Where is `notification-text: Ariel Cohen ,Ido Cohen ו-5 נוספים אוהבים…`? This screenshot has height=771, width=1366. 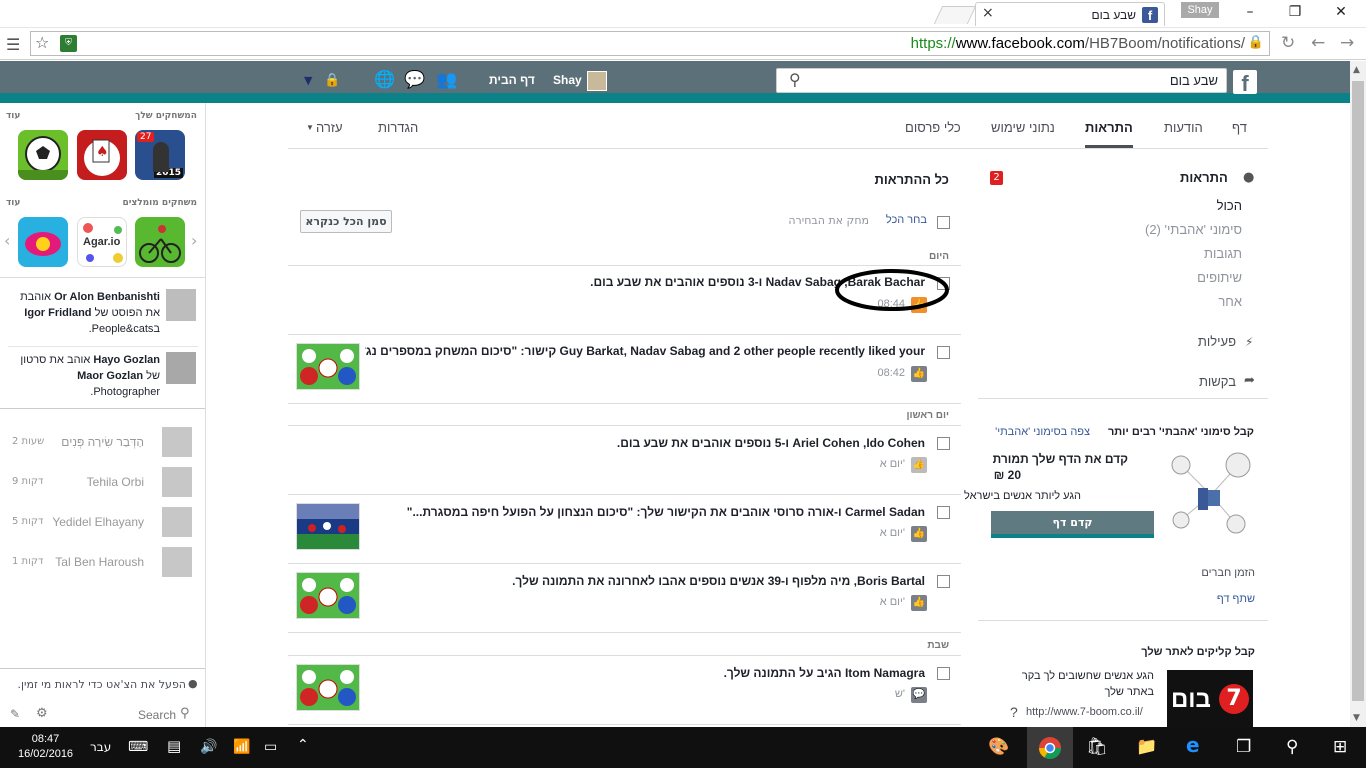
notification-text: Ariel Cohen ,Ido Cohen ו-5 נוספים אוהבים… is located at coordinates (771, 443).